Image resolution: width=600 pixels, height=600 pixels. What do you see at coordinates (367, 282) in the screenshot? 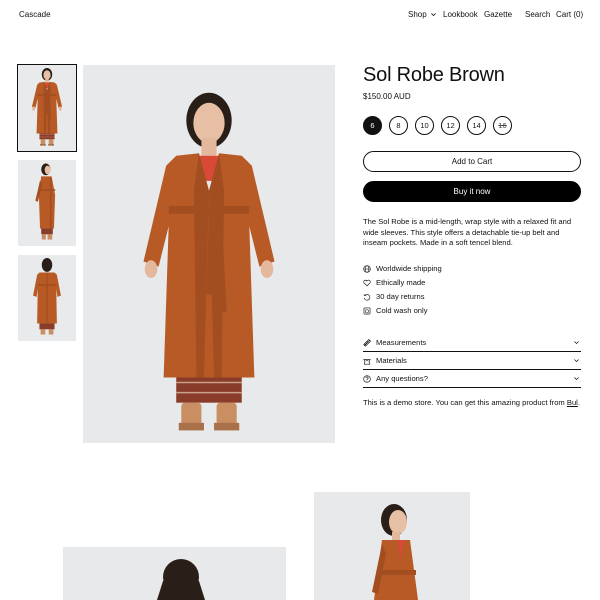
I see `heart-icon` at bounding box center [367, 282].